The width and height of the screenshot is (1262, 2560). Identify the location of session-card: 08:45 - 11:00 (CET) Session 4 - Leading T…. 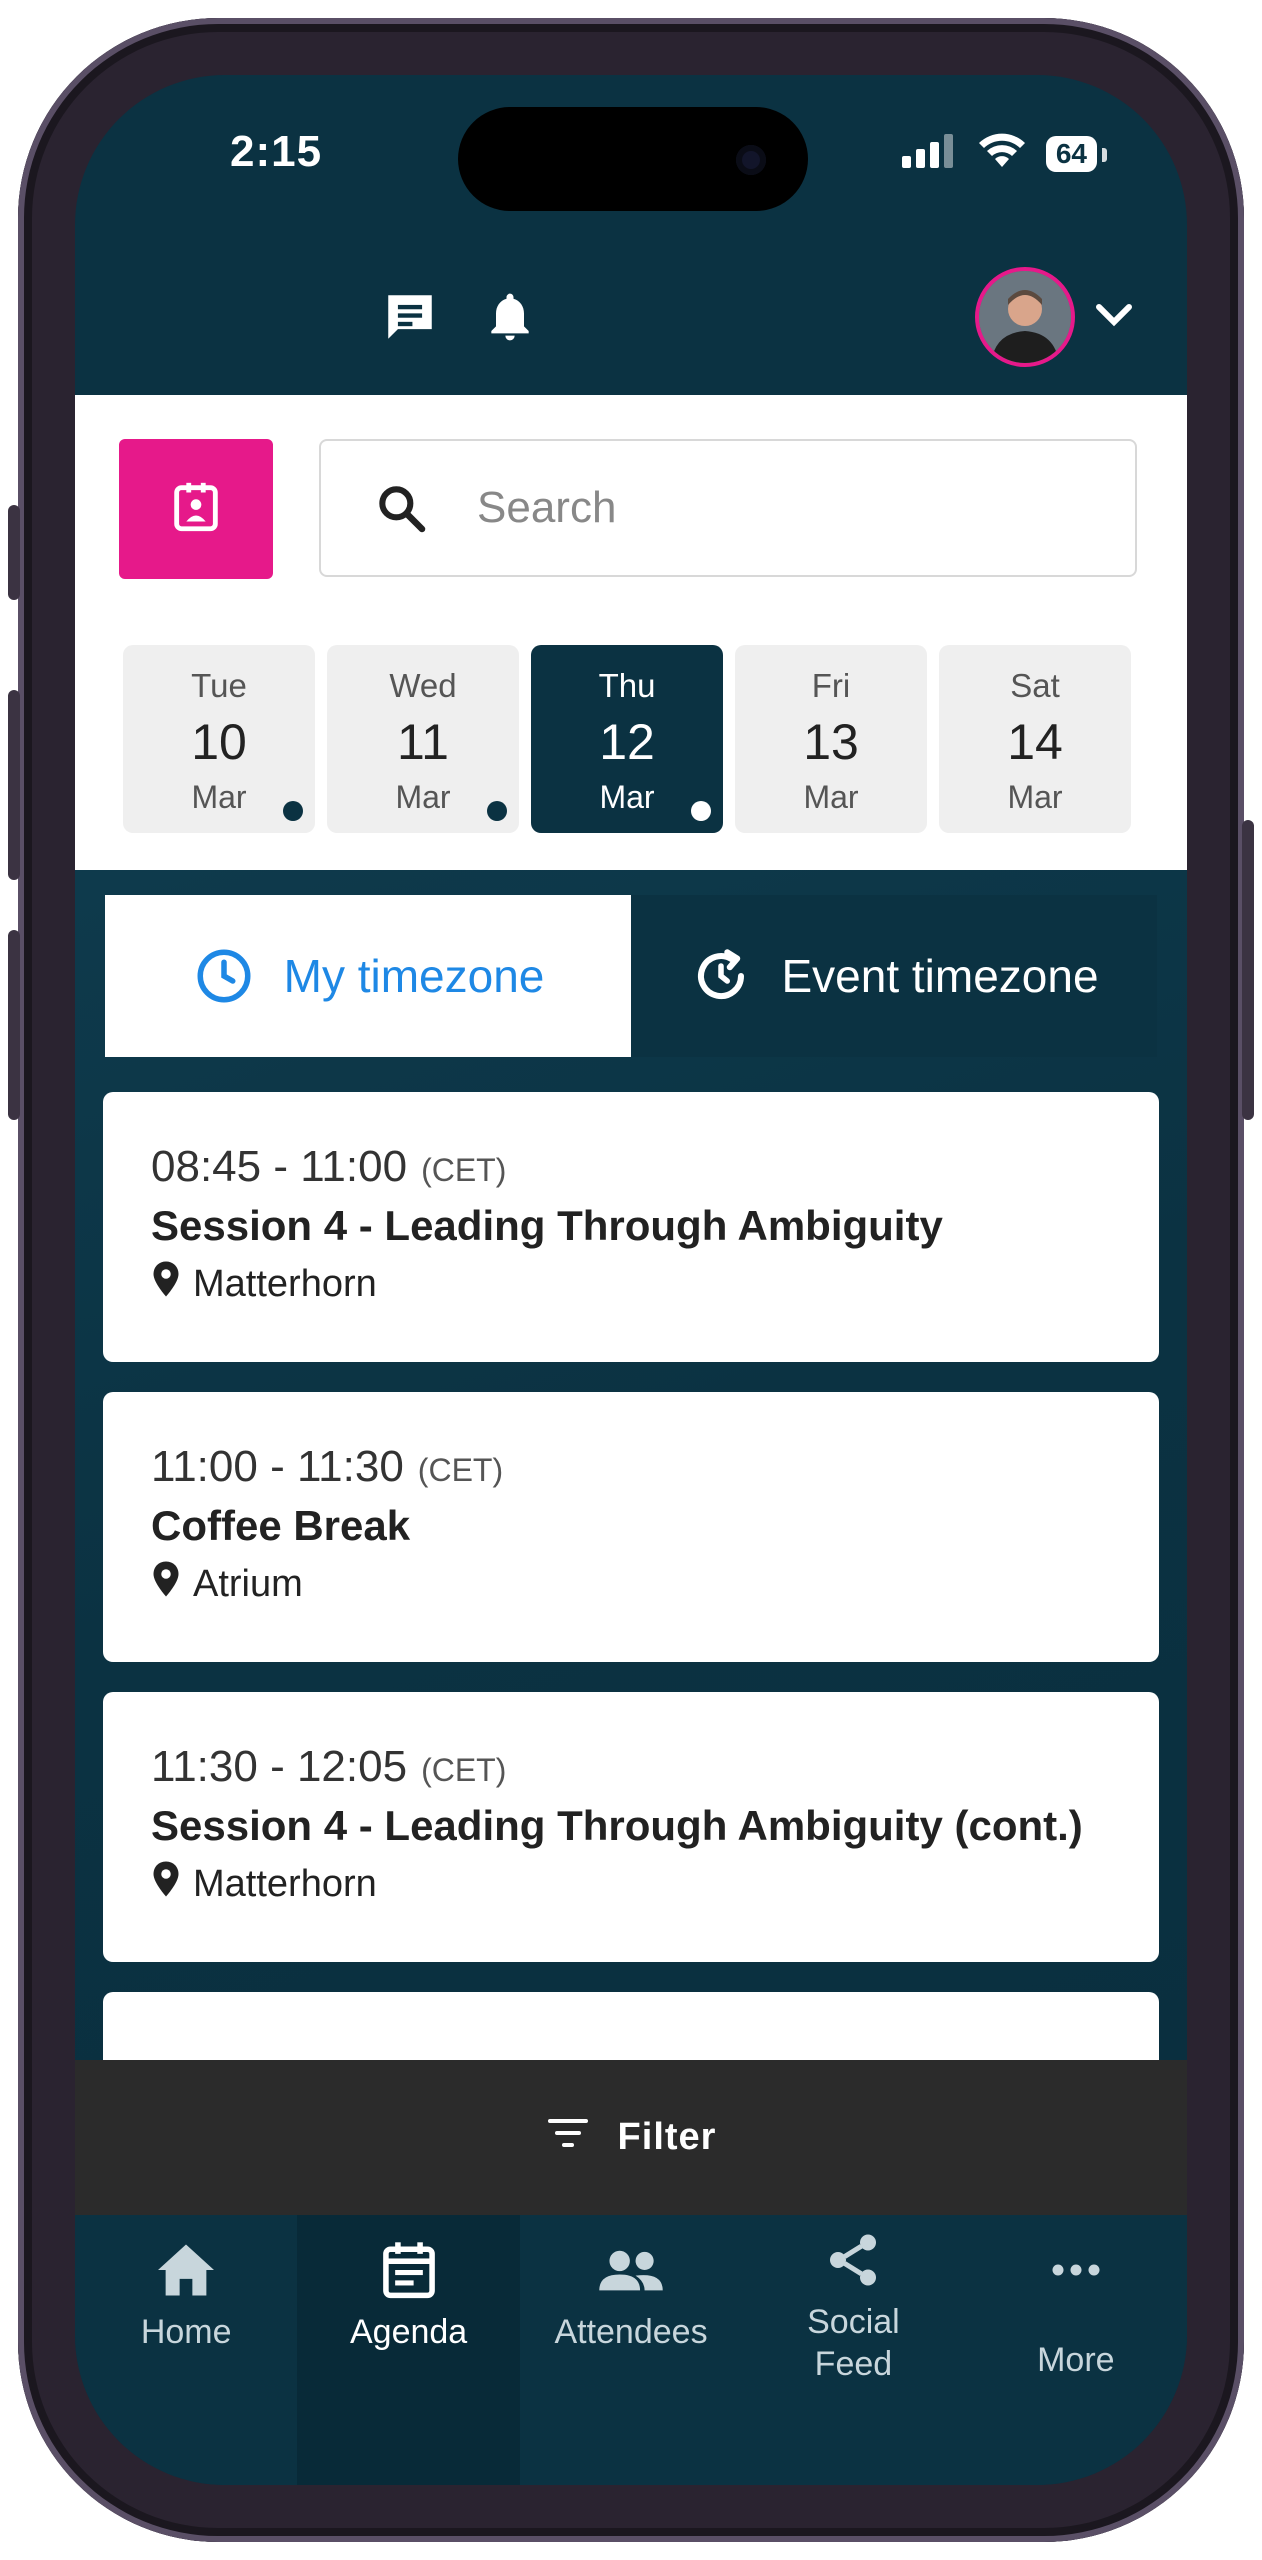
(631, 1227).